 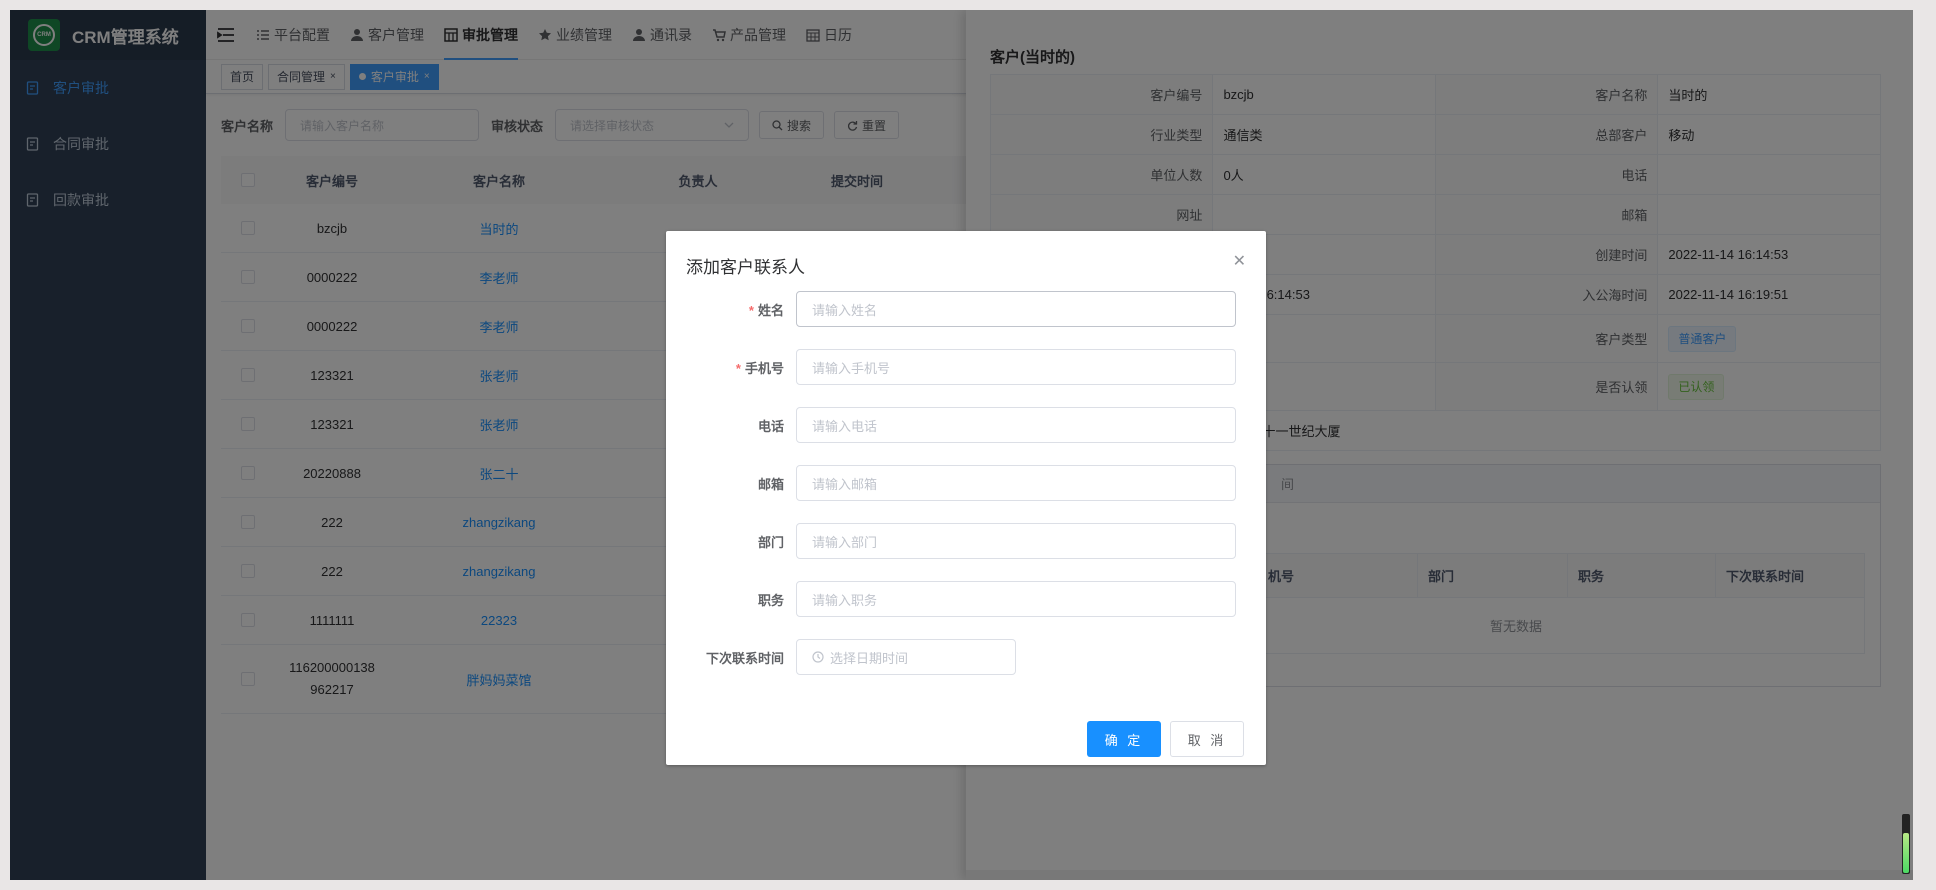 What do you see at coordinates (845, 310) in the screenshot?
I see `placeholder: 请输入姓名` at bounding box center [845, 310].